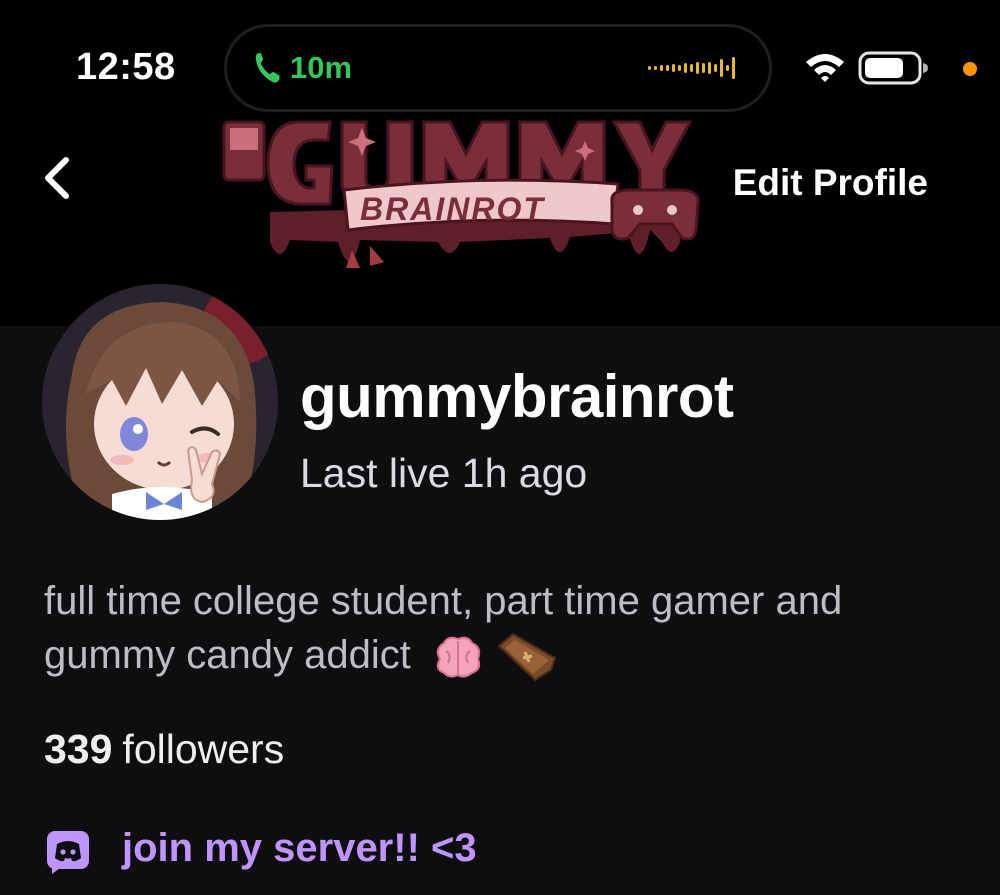 This screenshot has width=1000, height=895. What do you see at coordinates (825, 68) in the screenshot?
I see `wifi-icon` at bounding box center [825, 68].